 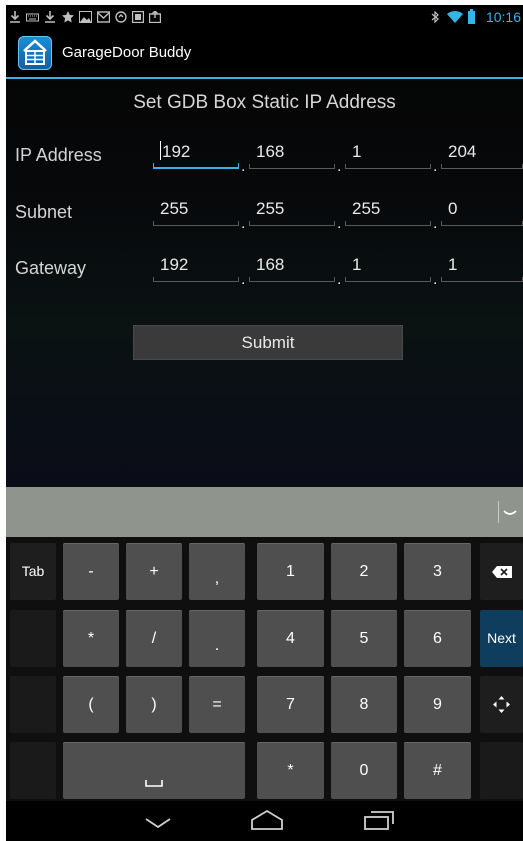 I want to click on upload-icon, so click(x=155, y=17).